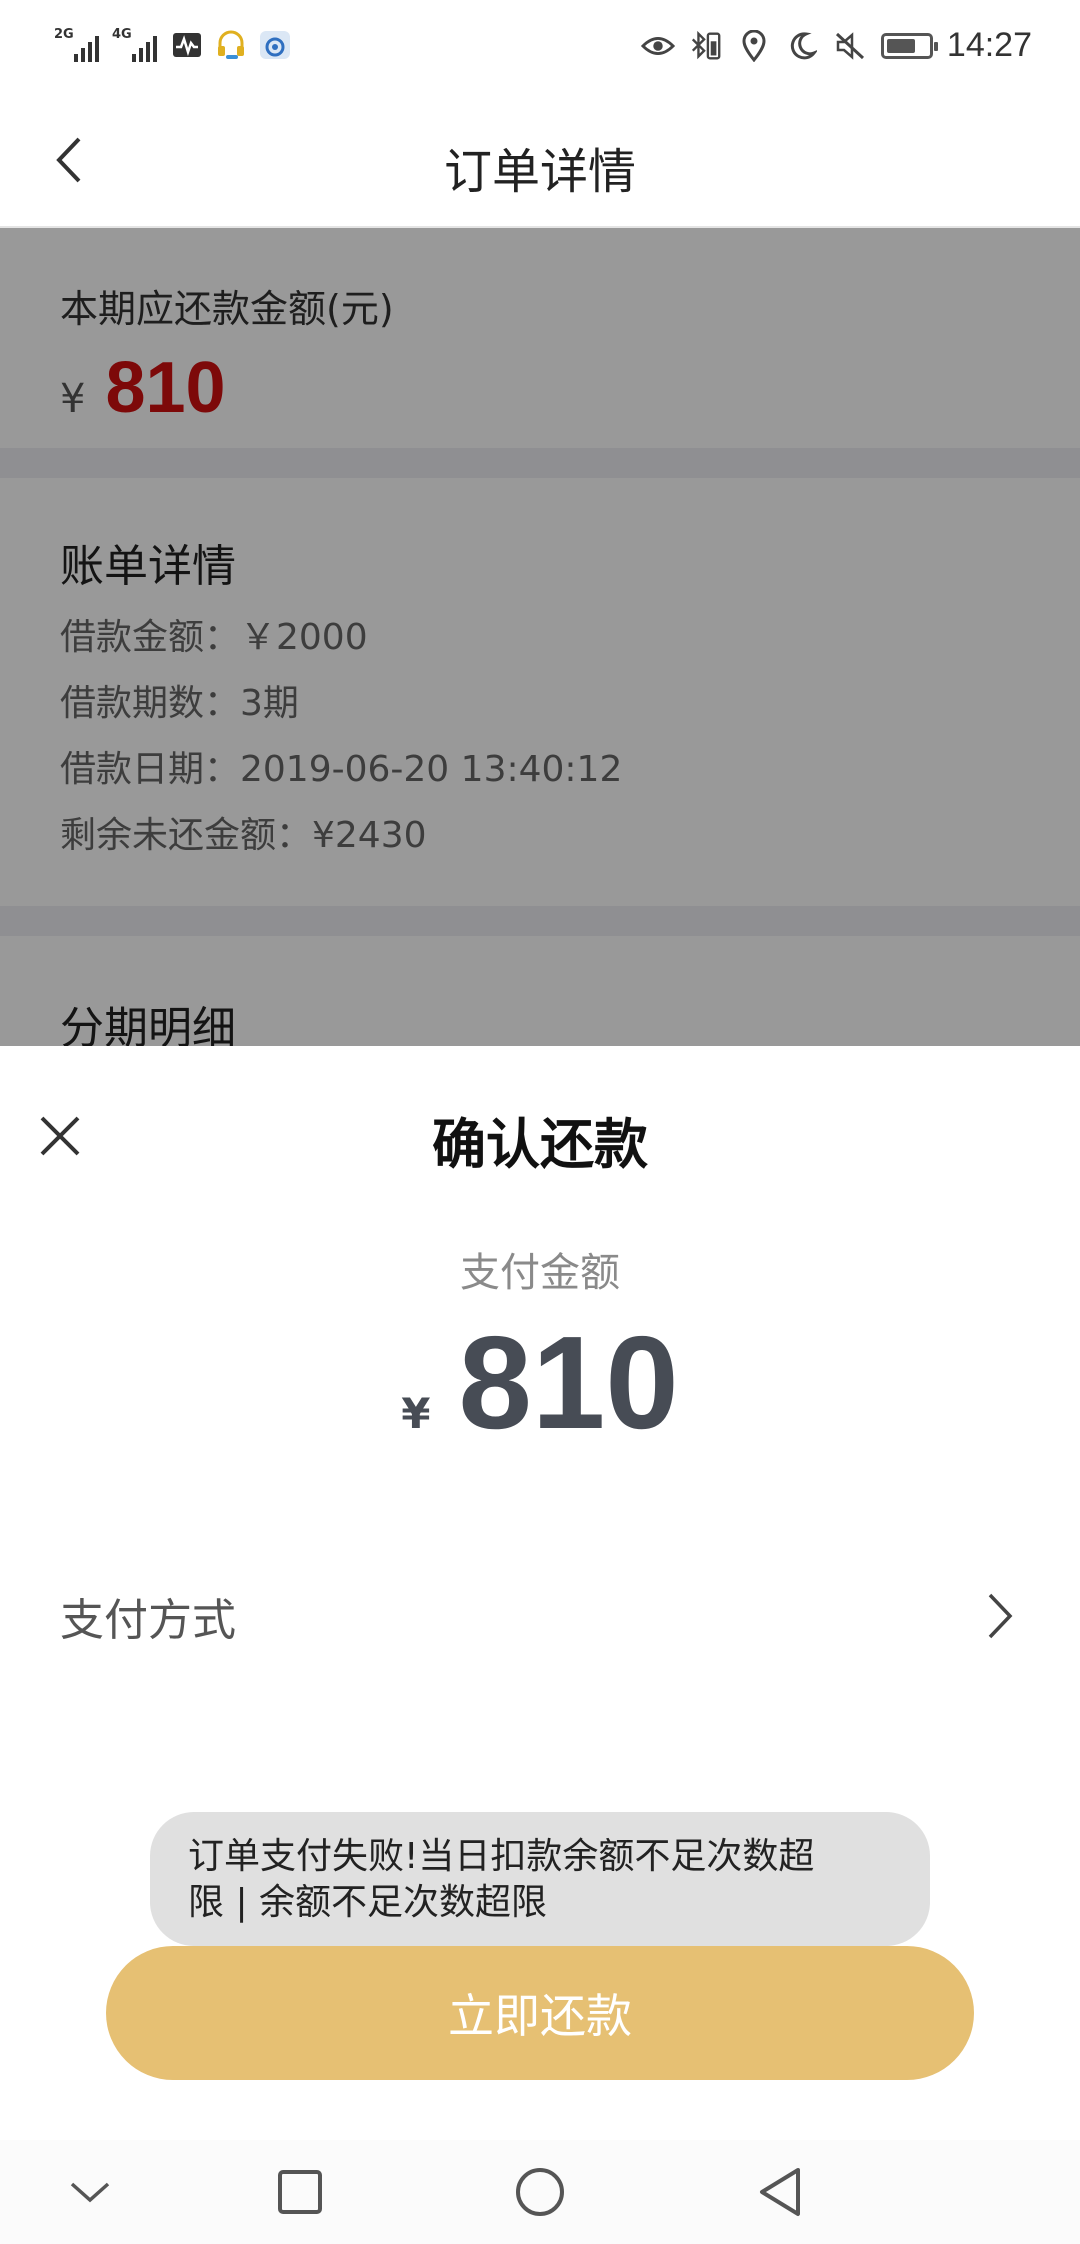  What do you see at coordinates (802, 46) in the screenshot?
I see `moon-icon` at bounding box center [802, 46].